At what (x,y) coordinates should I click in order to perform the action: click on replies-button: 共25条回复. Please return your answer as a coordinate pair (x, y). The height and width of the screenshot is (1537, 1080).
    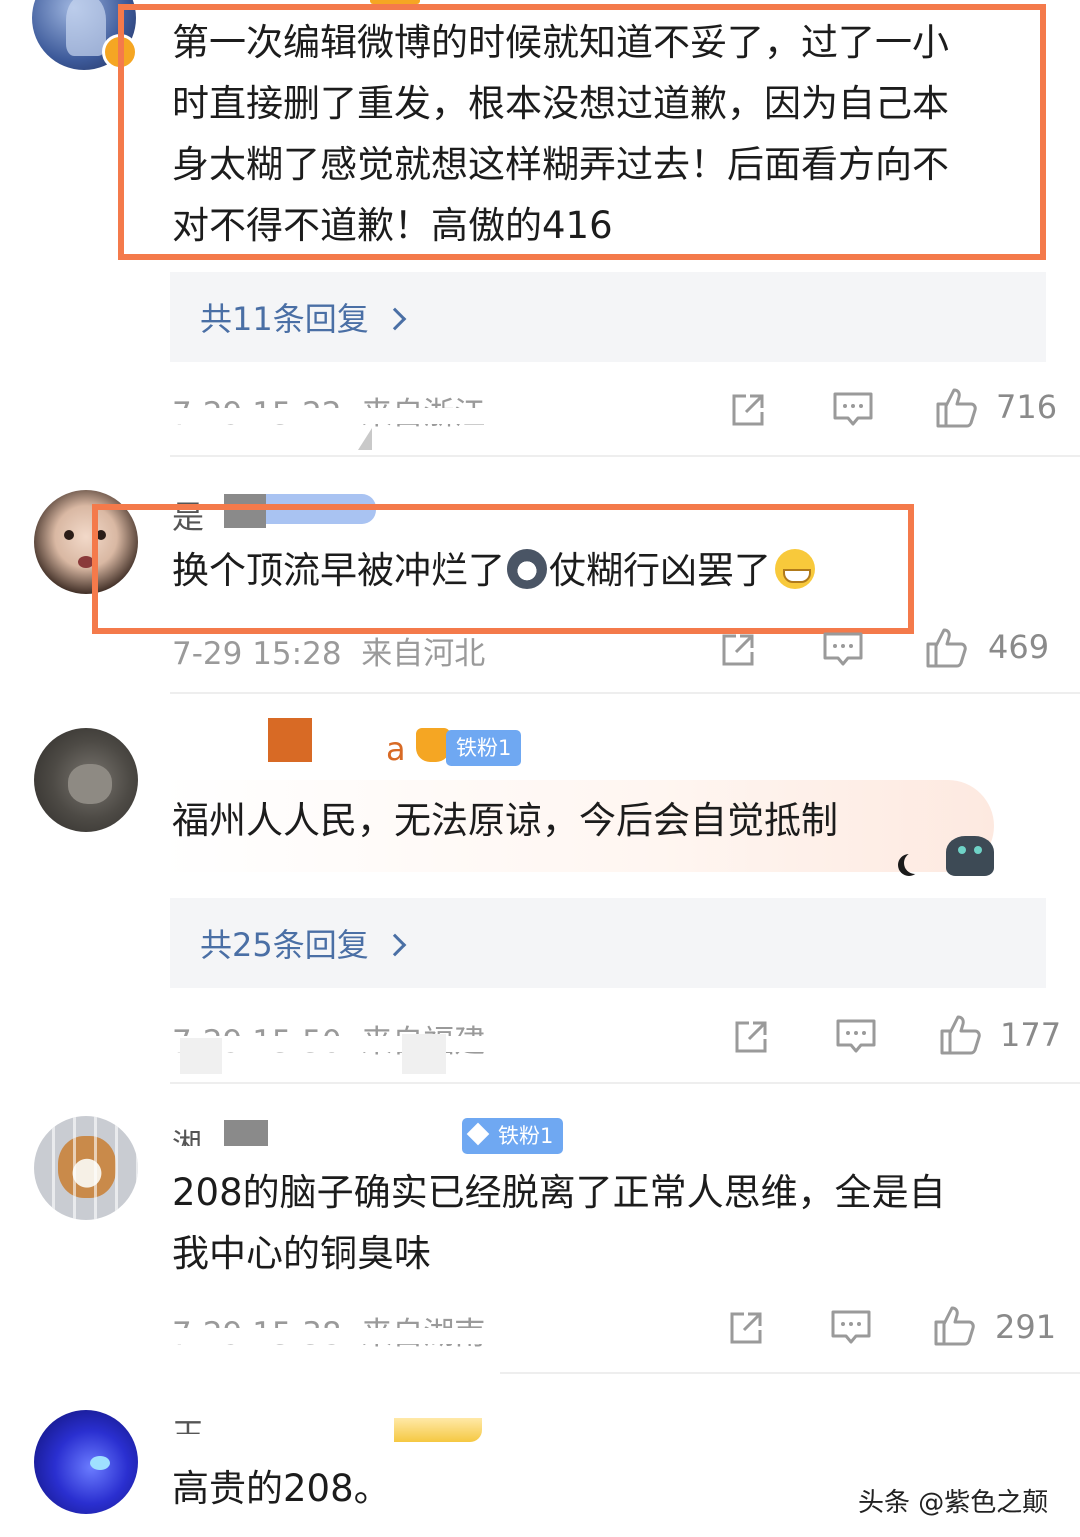
    Looking at the image, I should click on (608, 943).